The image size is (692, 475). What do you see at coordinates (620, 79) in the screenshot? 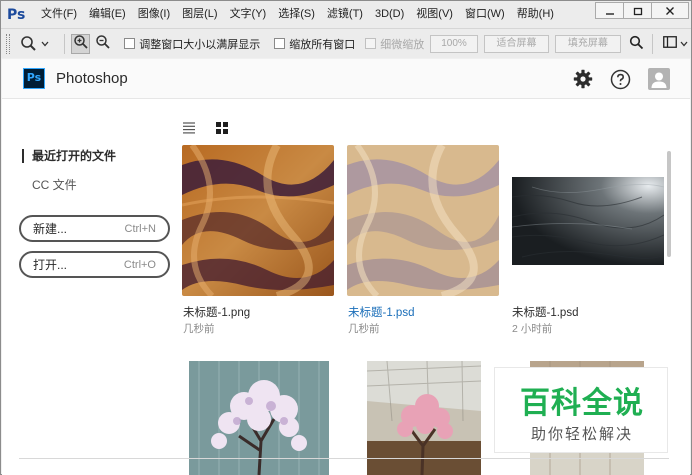
I see `help-icon` at bounding box center [620, 79].